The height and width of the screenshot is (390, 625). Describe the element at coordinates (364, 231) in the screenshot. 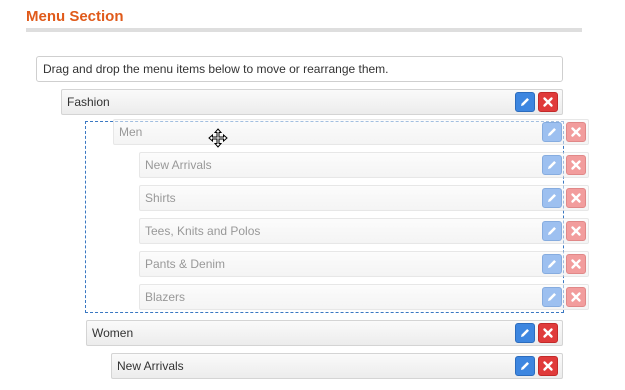

I see `menu-item-men-child: Tees, Knits and Polos` at that location.